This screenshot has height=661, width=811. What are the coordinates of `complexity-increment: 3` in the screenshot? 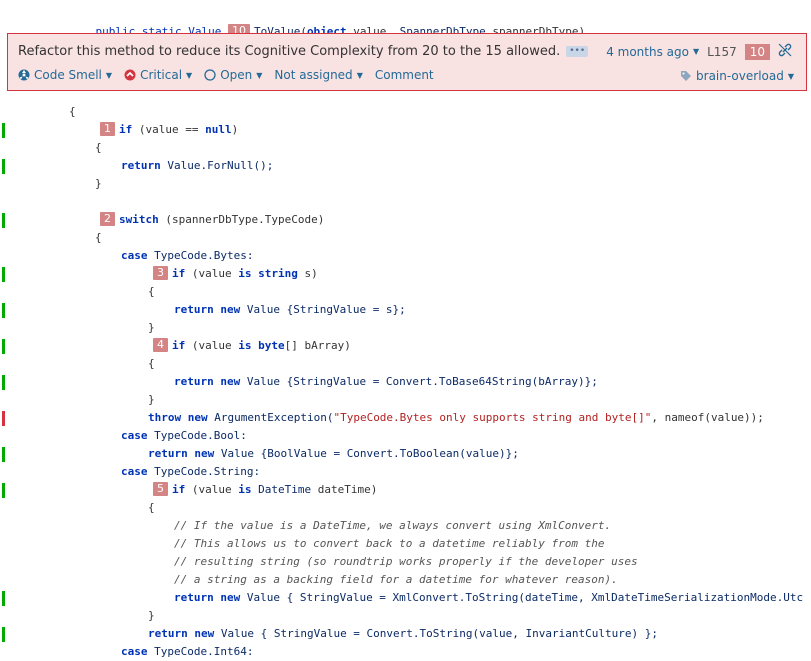 It's located at (160, 273).